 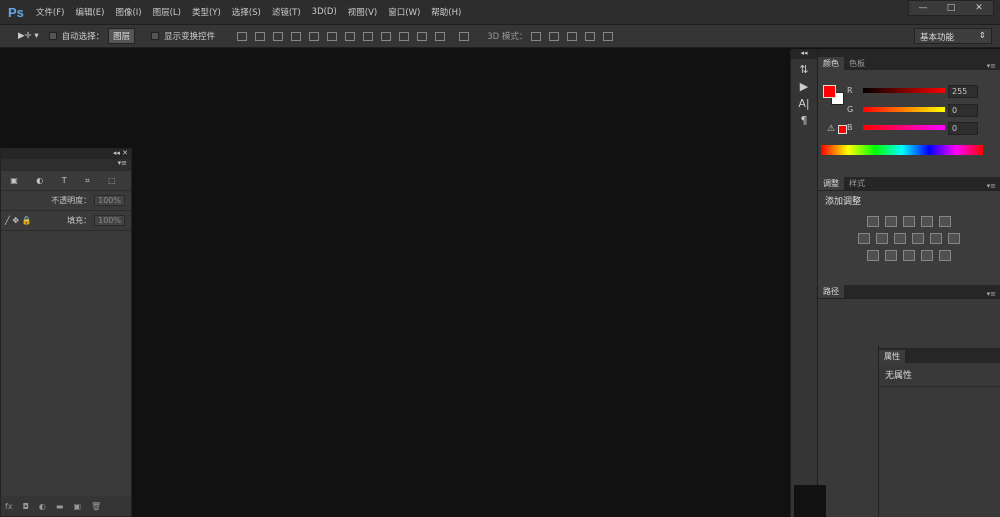 I want to click on b-slider, so click(x=904, y=127).